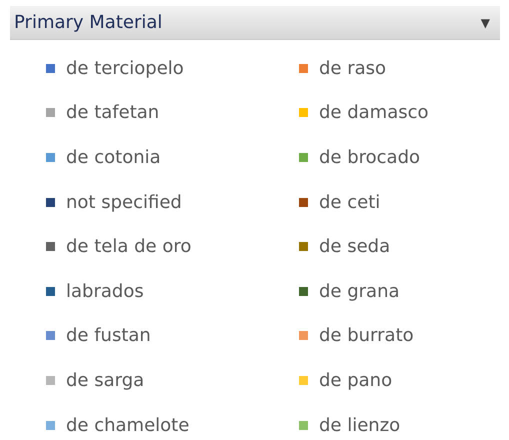 This screenshot has height=440, width=509. Describe the element at coordinates (355, 380) in the screenshot. I see `legend-label: de pano` at that location.